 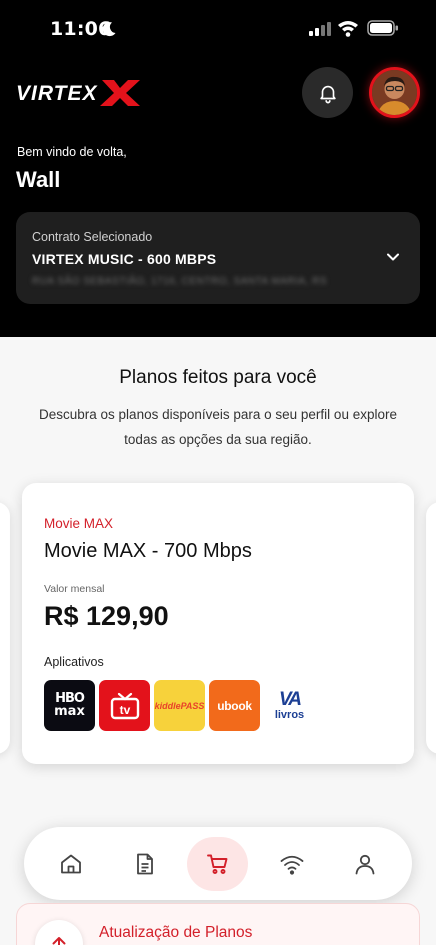 What do you see at coordinates (176, 932) in the screenshot?
I see `plan-update-title: Atualização de Planos` at bounding box center [176, 932].